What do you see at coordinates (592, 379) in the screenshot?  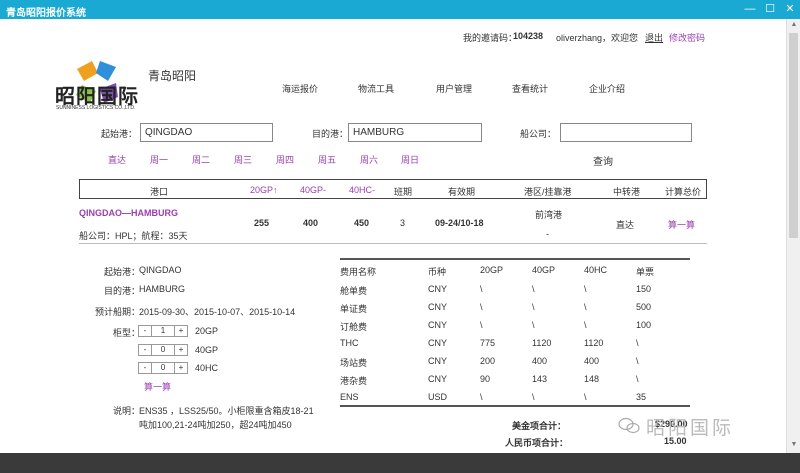 I see `fee-cell-40hc: 148` at bounding box center [592, 379].